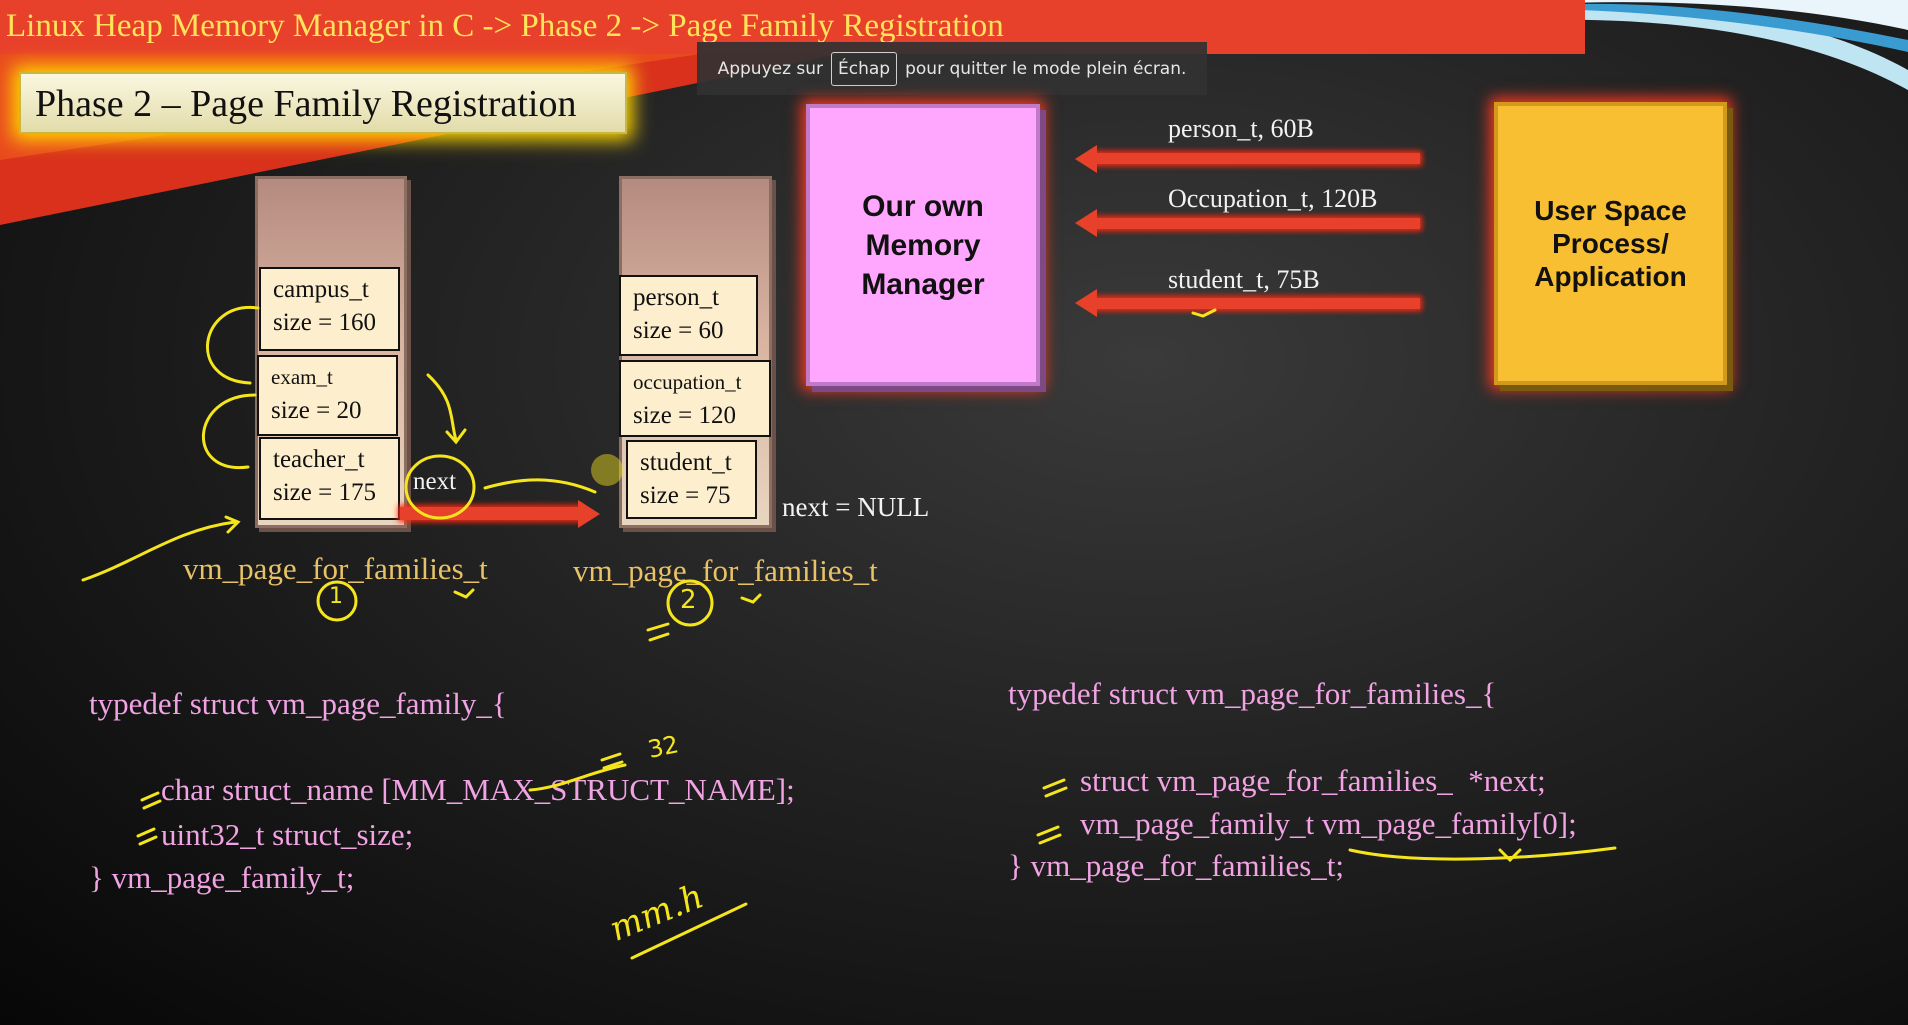  Describe the element at coordinates (336, 596) in the screenshot. I see `annotation-page1-number: 1` at that location.